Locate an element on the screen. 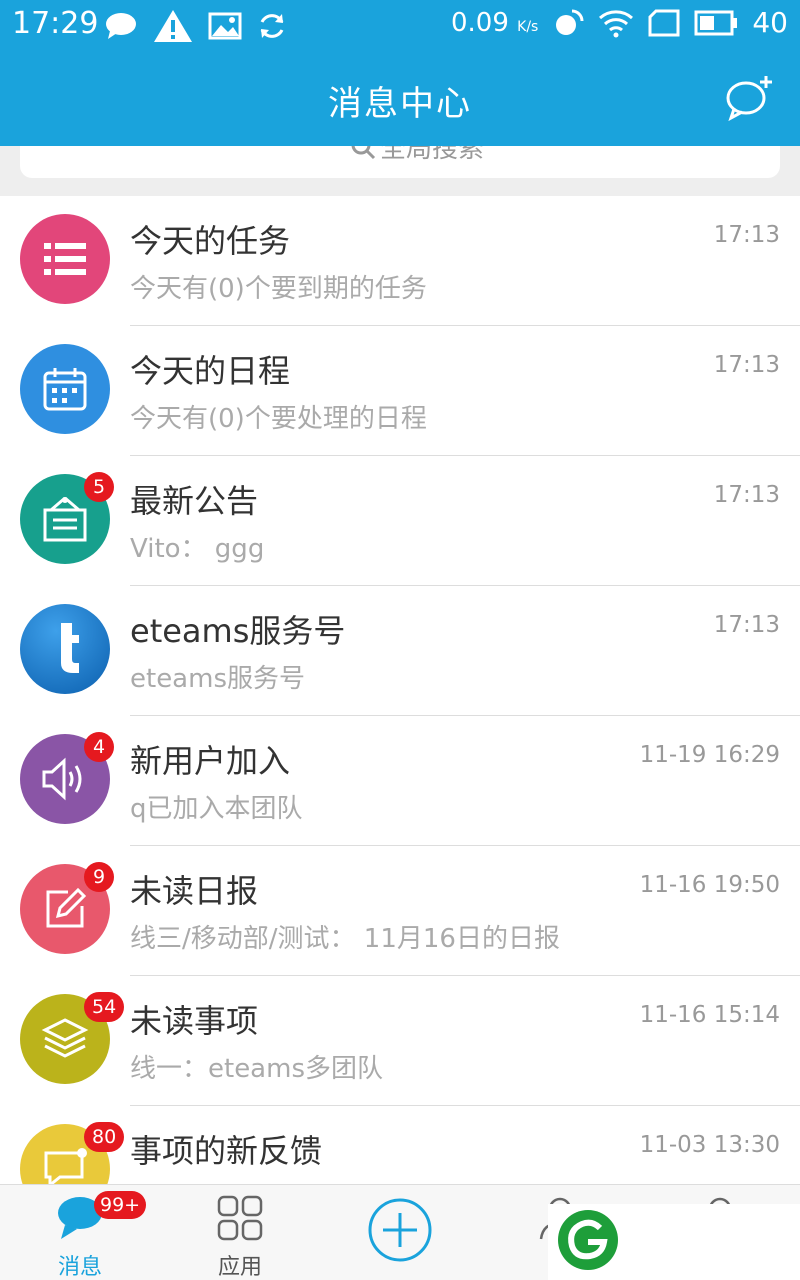  warning-icon is located at coordinates (173, 26).